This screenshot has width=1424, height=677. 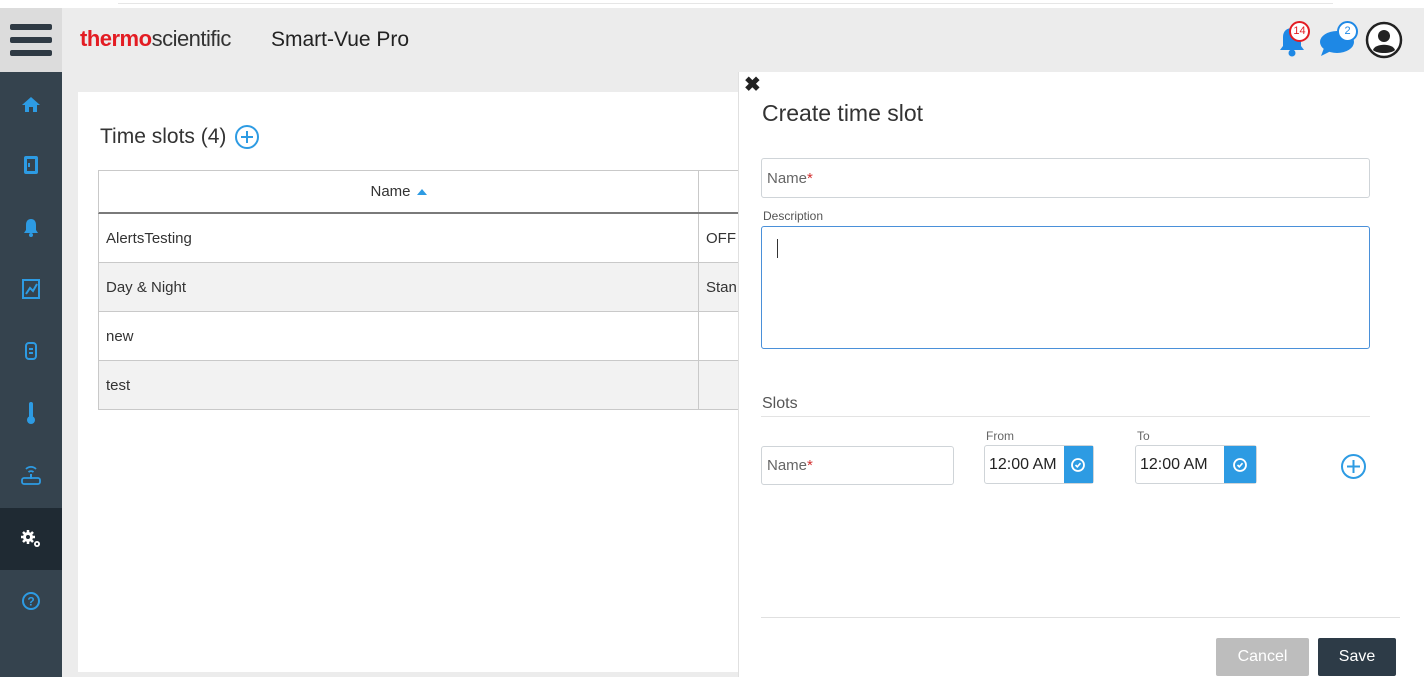 I want to click on hamburger-menu-button, so click(x=31, y=40).